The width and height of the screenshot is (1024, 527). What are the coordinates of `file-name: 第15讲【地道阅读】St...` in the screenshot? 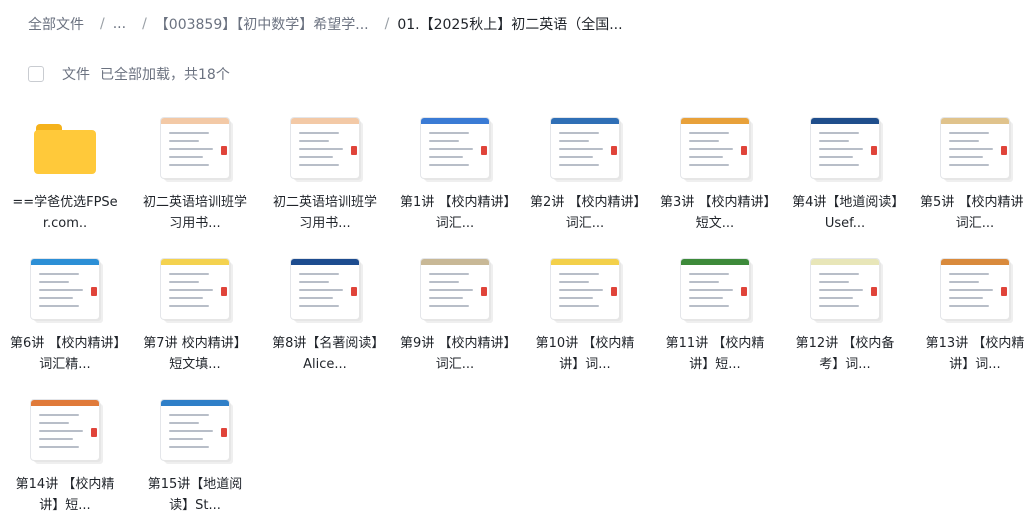 It's located at (195, 495).